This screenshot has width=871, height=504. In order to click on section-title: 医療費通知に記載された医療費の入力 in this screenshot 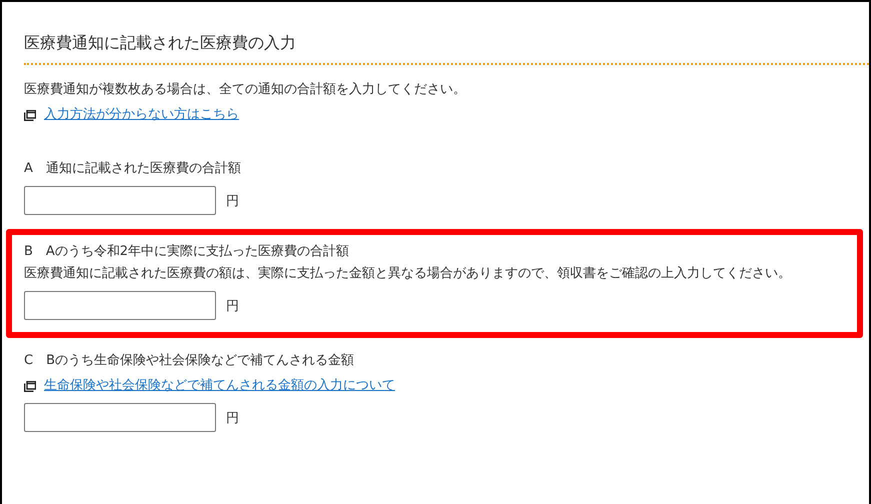, I will do `click(160, 43)`.